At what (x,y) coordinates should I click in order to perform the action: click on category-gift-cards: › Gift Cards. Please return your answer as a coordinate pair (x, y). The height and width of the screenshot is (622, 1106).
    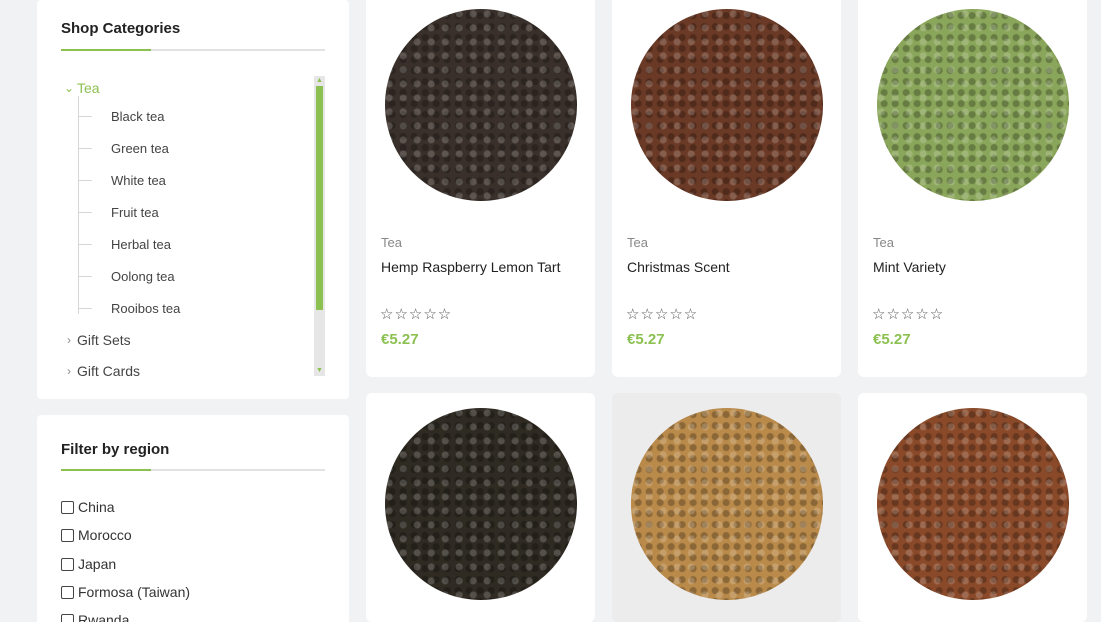
    Looking at the image, I should click on (100, 369).